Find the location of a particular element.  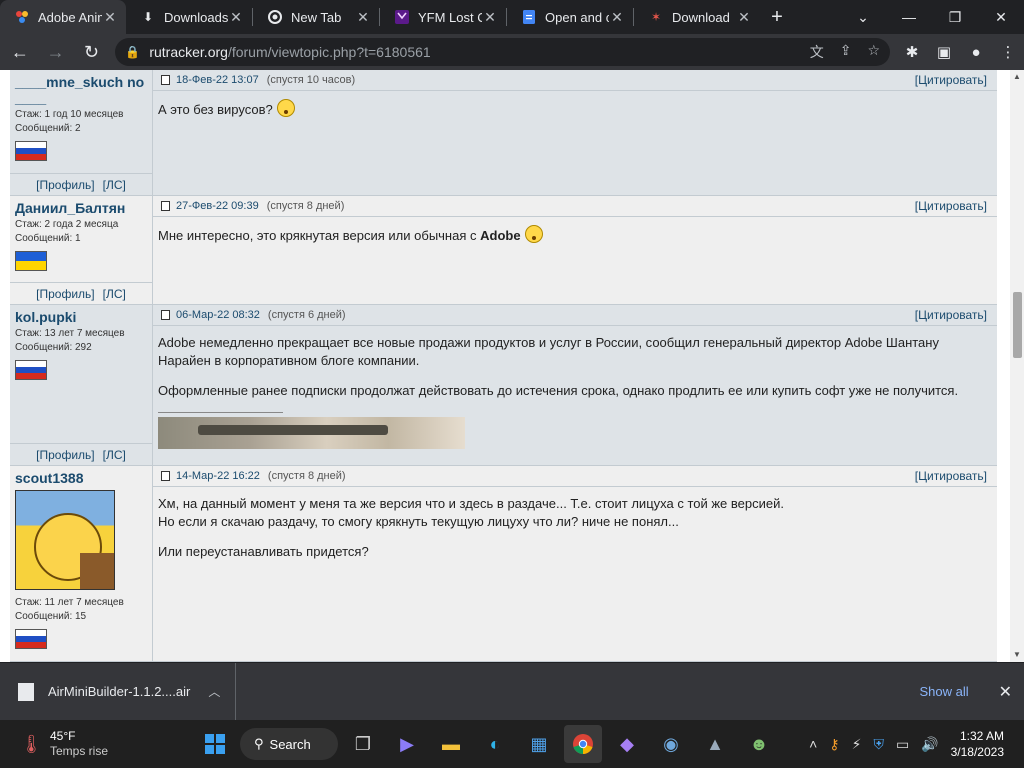

username: ____mne_skuch no____ is located at coordinates (81, 90).